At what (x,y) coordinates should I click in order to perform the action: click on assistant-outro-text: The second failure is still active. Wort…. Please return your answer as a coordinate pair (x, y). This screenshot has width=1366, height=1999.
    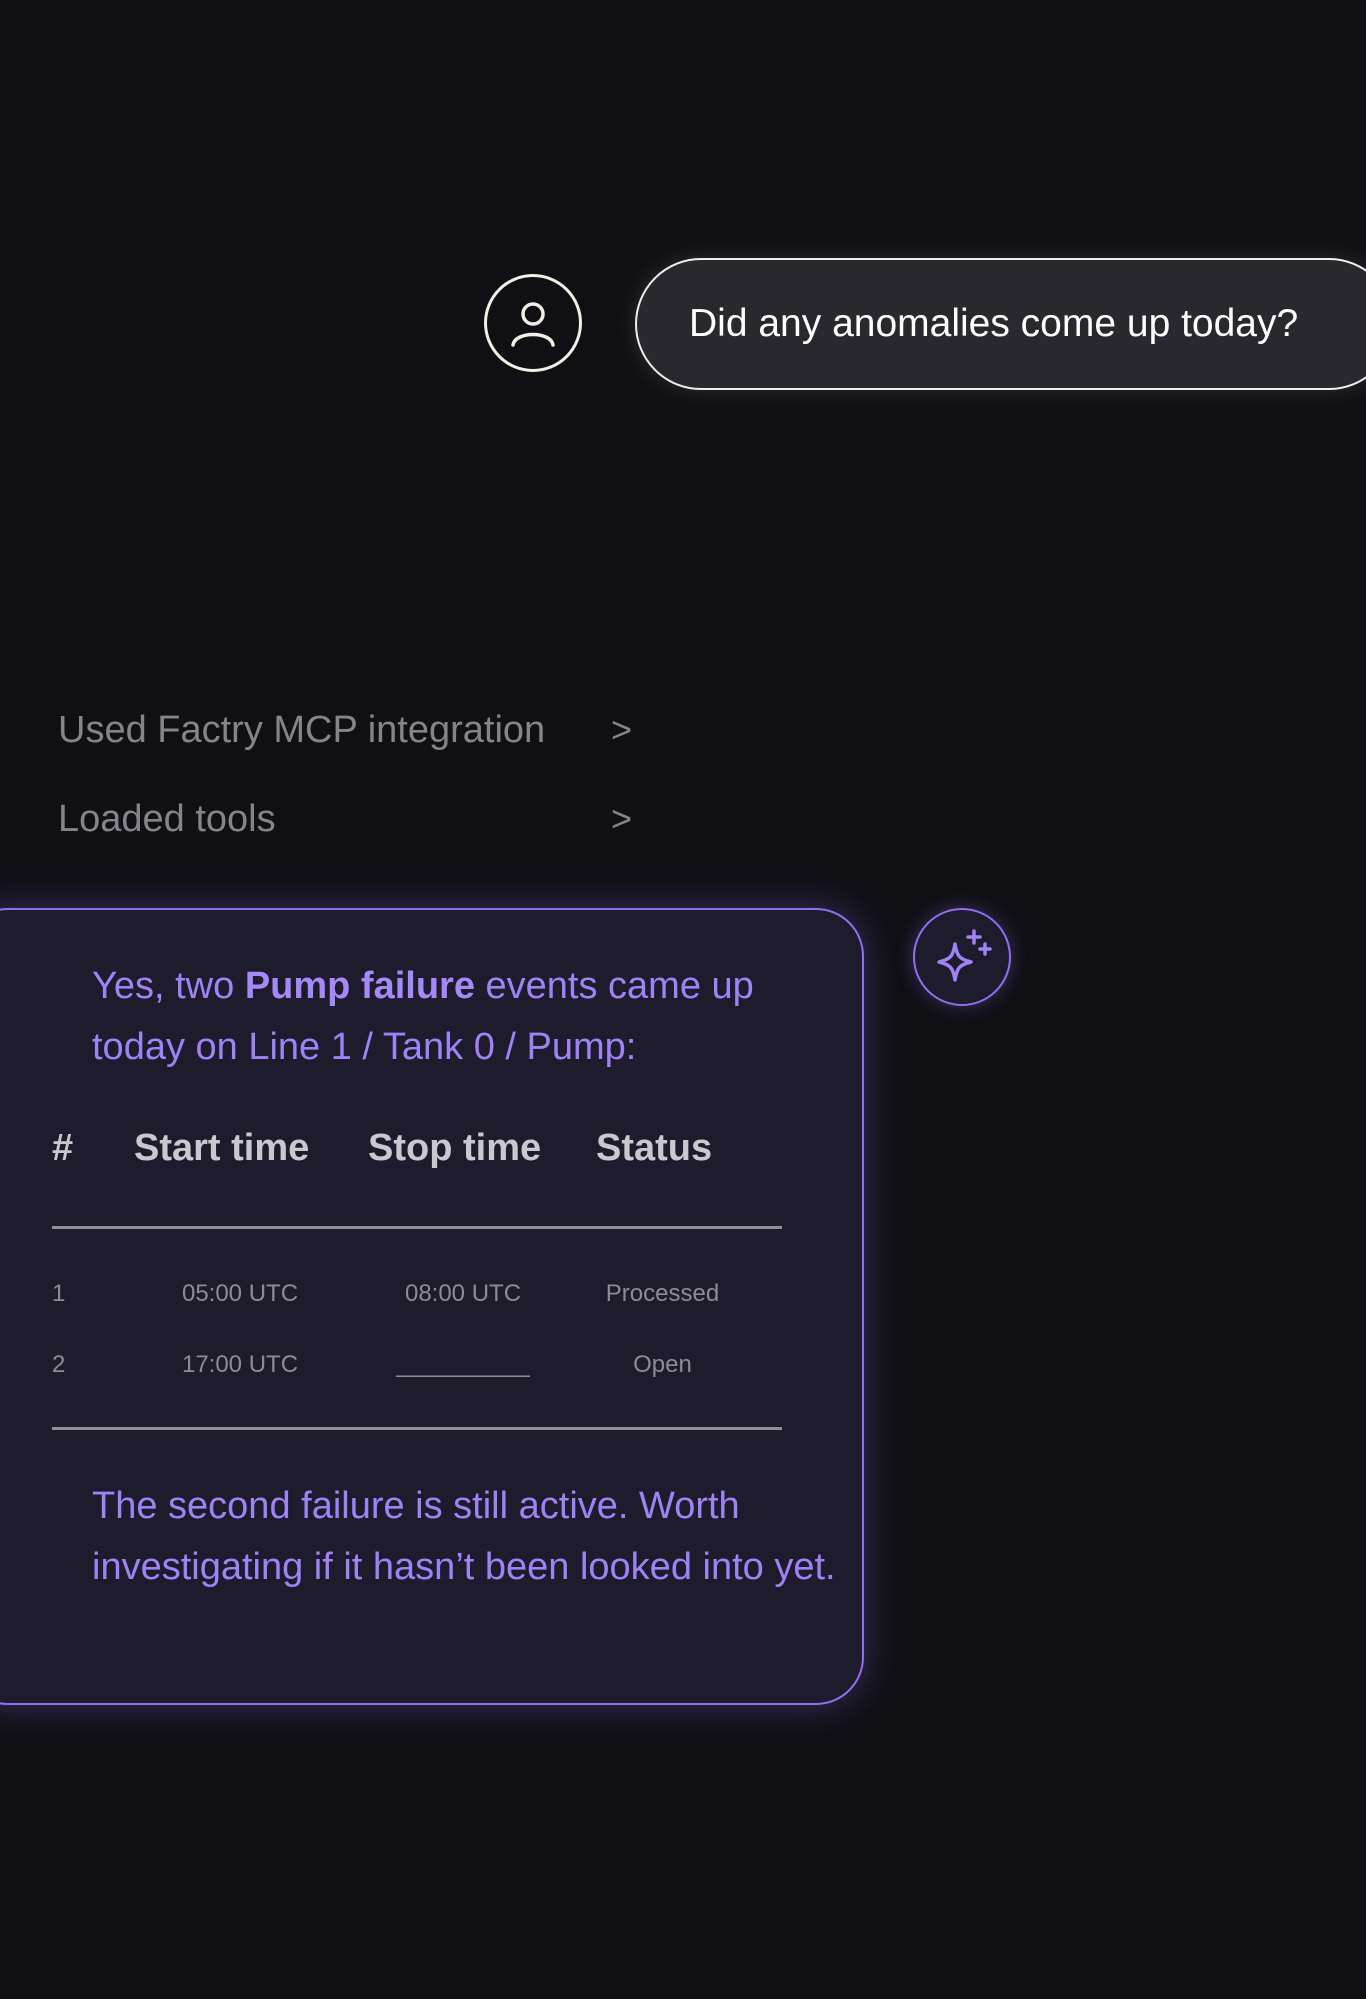
    Looking at the image, I should click on (464, 1536).